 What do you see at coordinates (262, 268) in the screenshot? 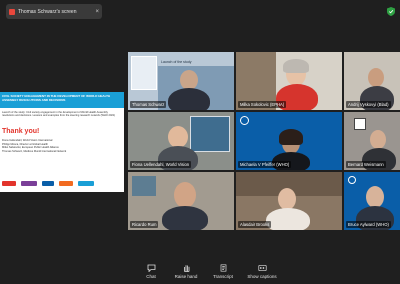
I see `captions-icon` at bounding box center [262, 268].